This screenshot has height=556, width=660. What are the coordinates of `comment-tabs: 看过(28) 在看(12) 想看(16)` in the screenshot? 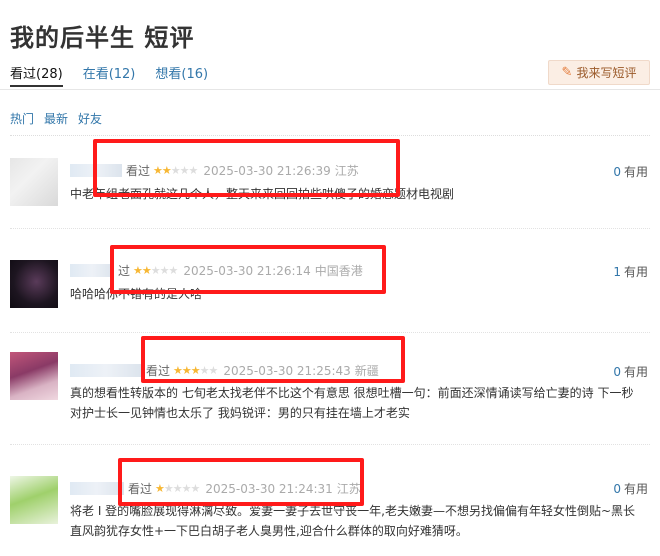 It's located at (119, 75).